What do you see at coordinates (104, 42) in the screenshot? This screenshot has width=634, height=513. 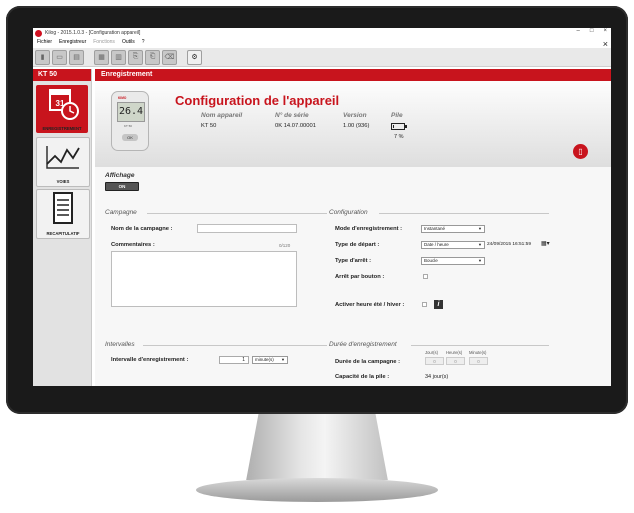 I see `menu-fonctions: Fonctions` at bounding box center [104, 42].